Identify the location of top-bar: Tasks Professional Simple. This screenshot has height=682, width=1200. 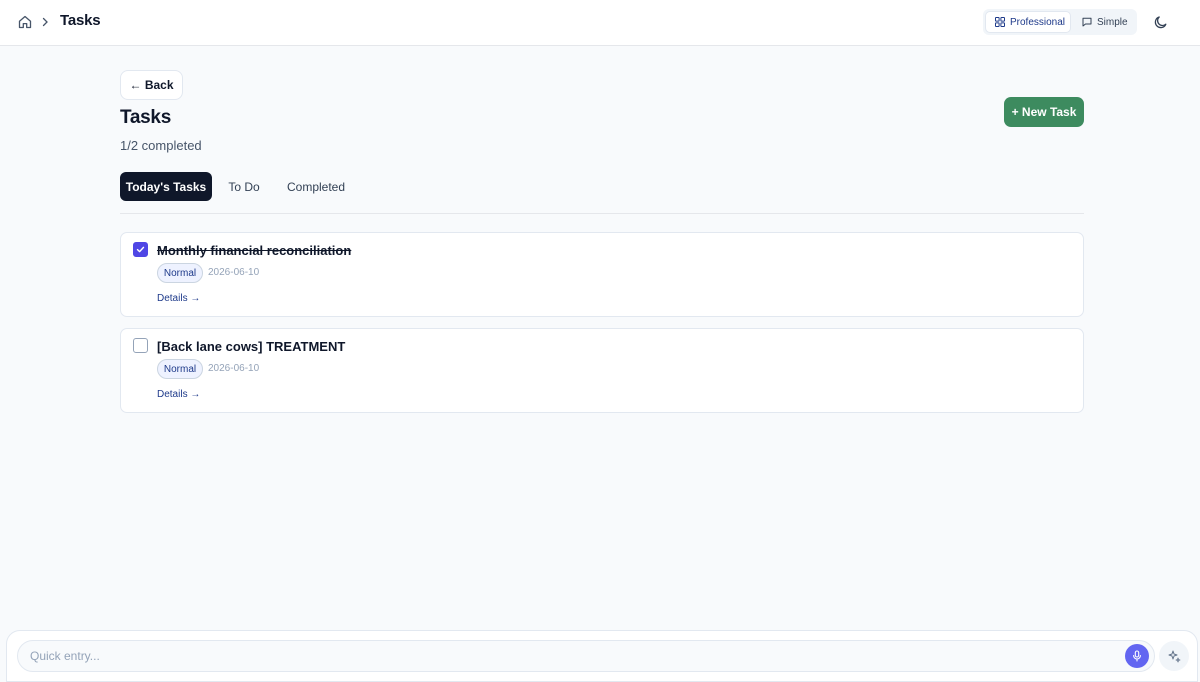
(600, 23).